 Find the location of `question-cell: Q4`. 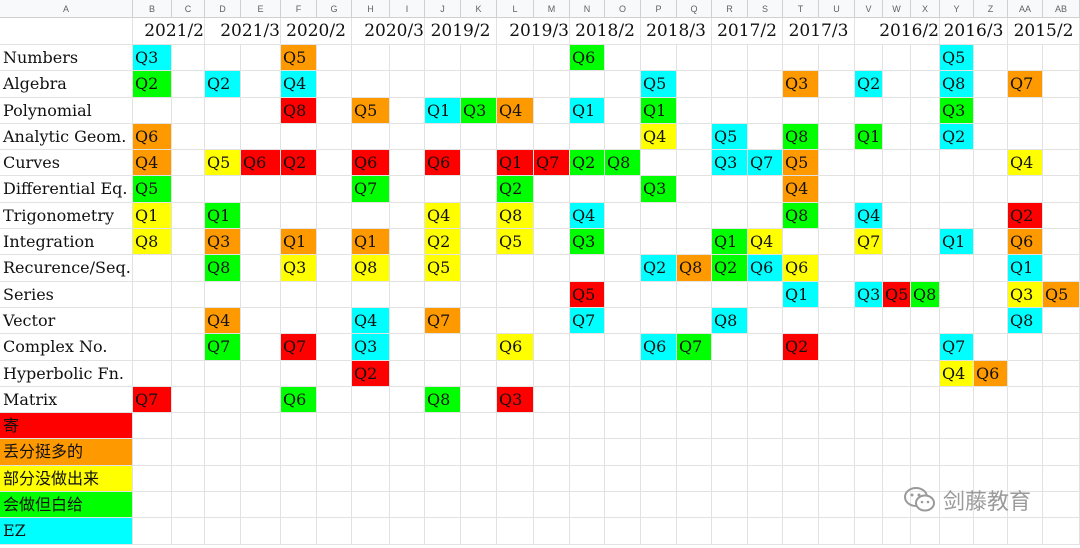

question-cell: Q4 is located at coordinates (1025, 163).